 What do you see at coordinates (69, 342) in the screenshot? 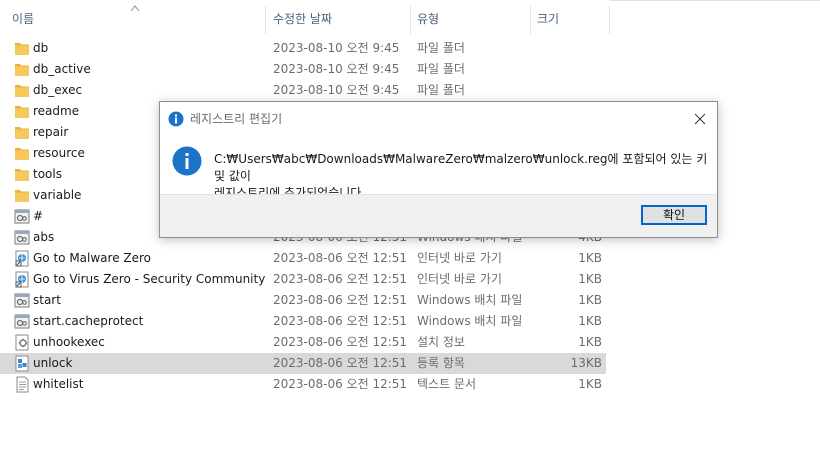
I see `file-name: unhookexec` at bounding box center [69, 342].